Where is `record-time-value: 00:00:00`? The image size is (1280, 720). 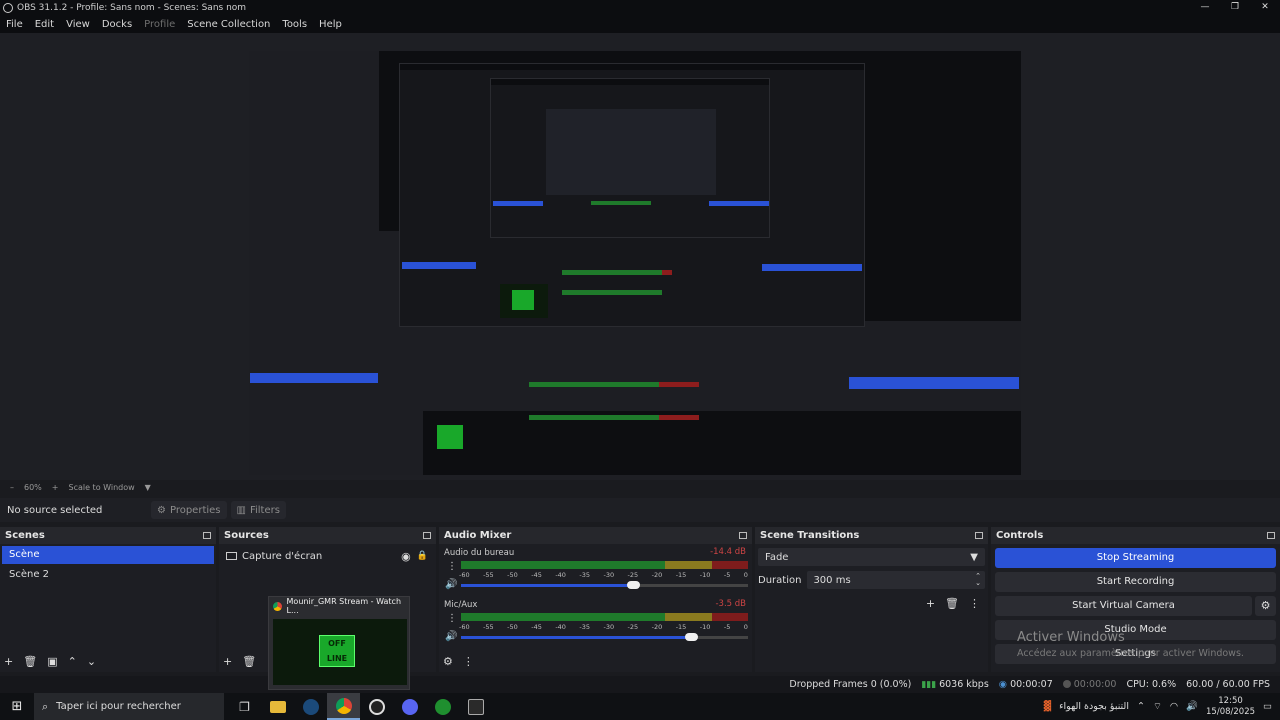
record-time-value: 00:00:00 is located at coordinates (1095, 684).